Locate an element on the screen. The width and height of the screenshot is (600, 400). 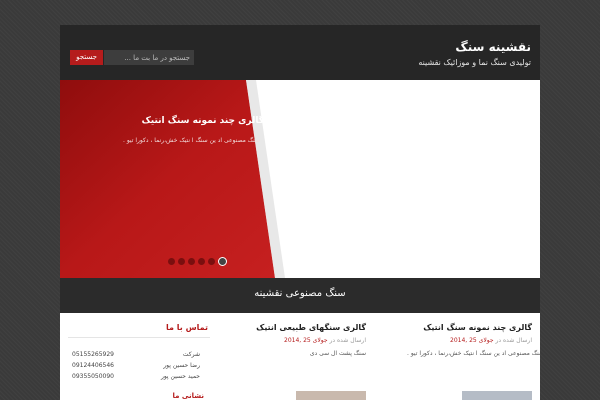
contact-title: تماس با ما is located at coordinates (187, 327).